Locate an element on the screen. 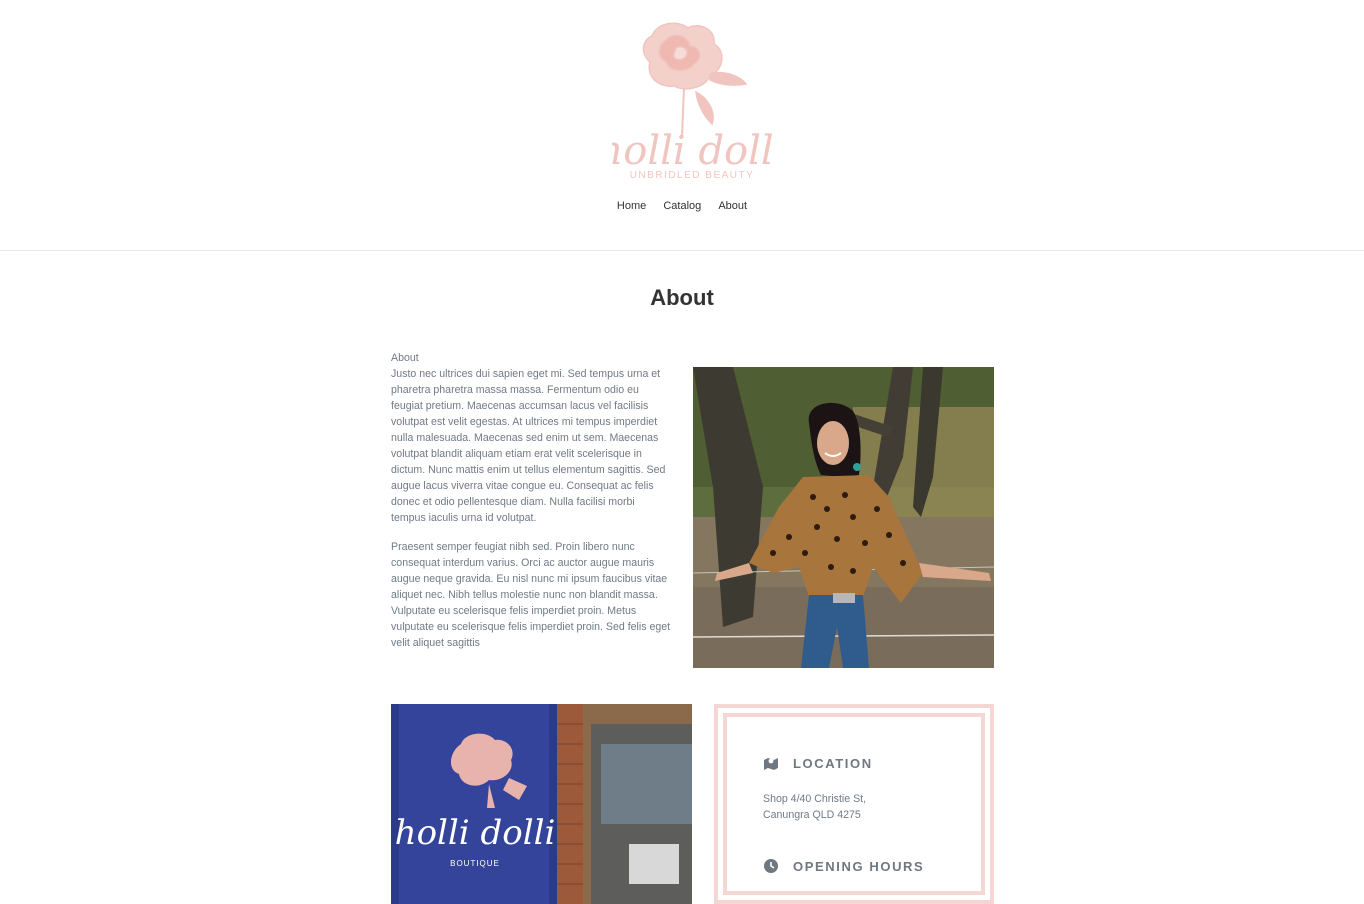 Image resolution: width=1364 pixels, height=904 pixels. store-sign-sub: BOUTIQUE is located at coordinates (475, 863).